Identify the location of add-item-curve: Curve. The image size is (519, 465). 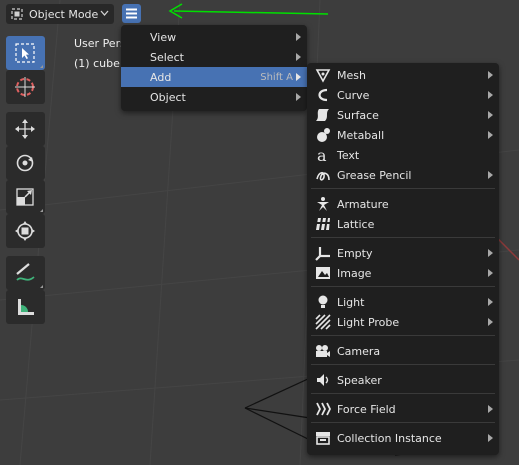
(403, 95).